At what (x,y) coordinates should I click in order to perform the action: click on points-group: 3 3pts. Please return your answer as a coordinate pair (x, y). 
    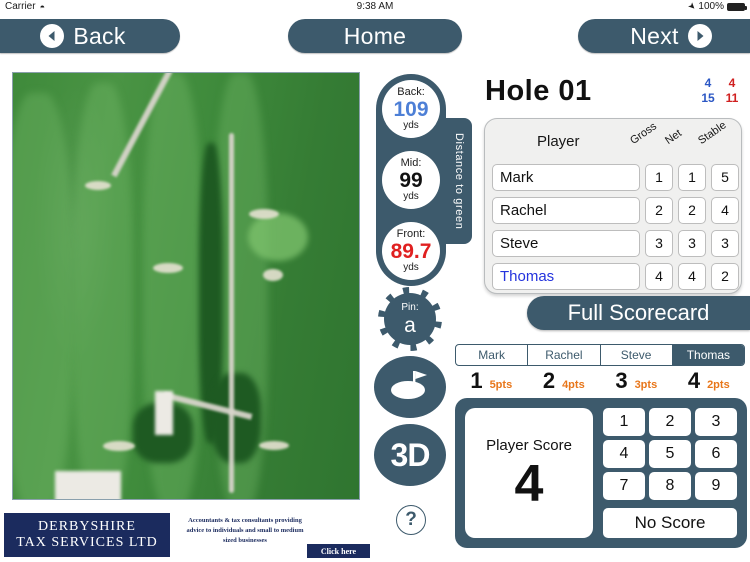
    Looking at the image, I should click on (636, 381).